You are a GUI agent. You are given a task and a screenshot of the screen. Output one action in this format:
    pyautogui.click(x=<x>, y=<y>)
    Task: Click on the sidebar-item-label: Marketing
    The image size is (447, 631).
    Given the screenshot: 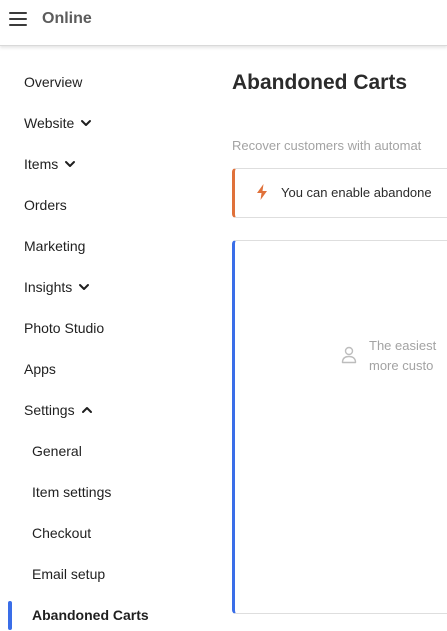 What is the action you would take?
    pyautogui.click(x=55, y=246)
    